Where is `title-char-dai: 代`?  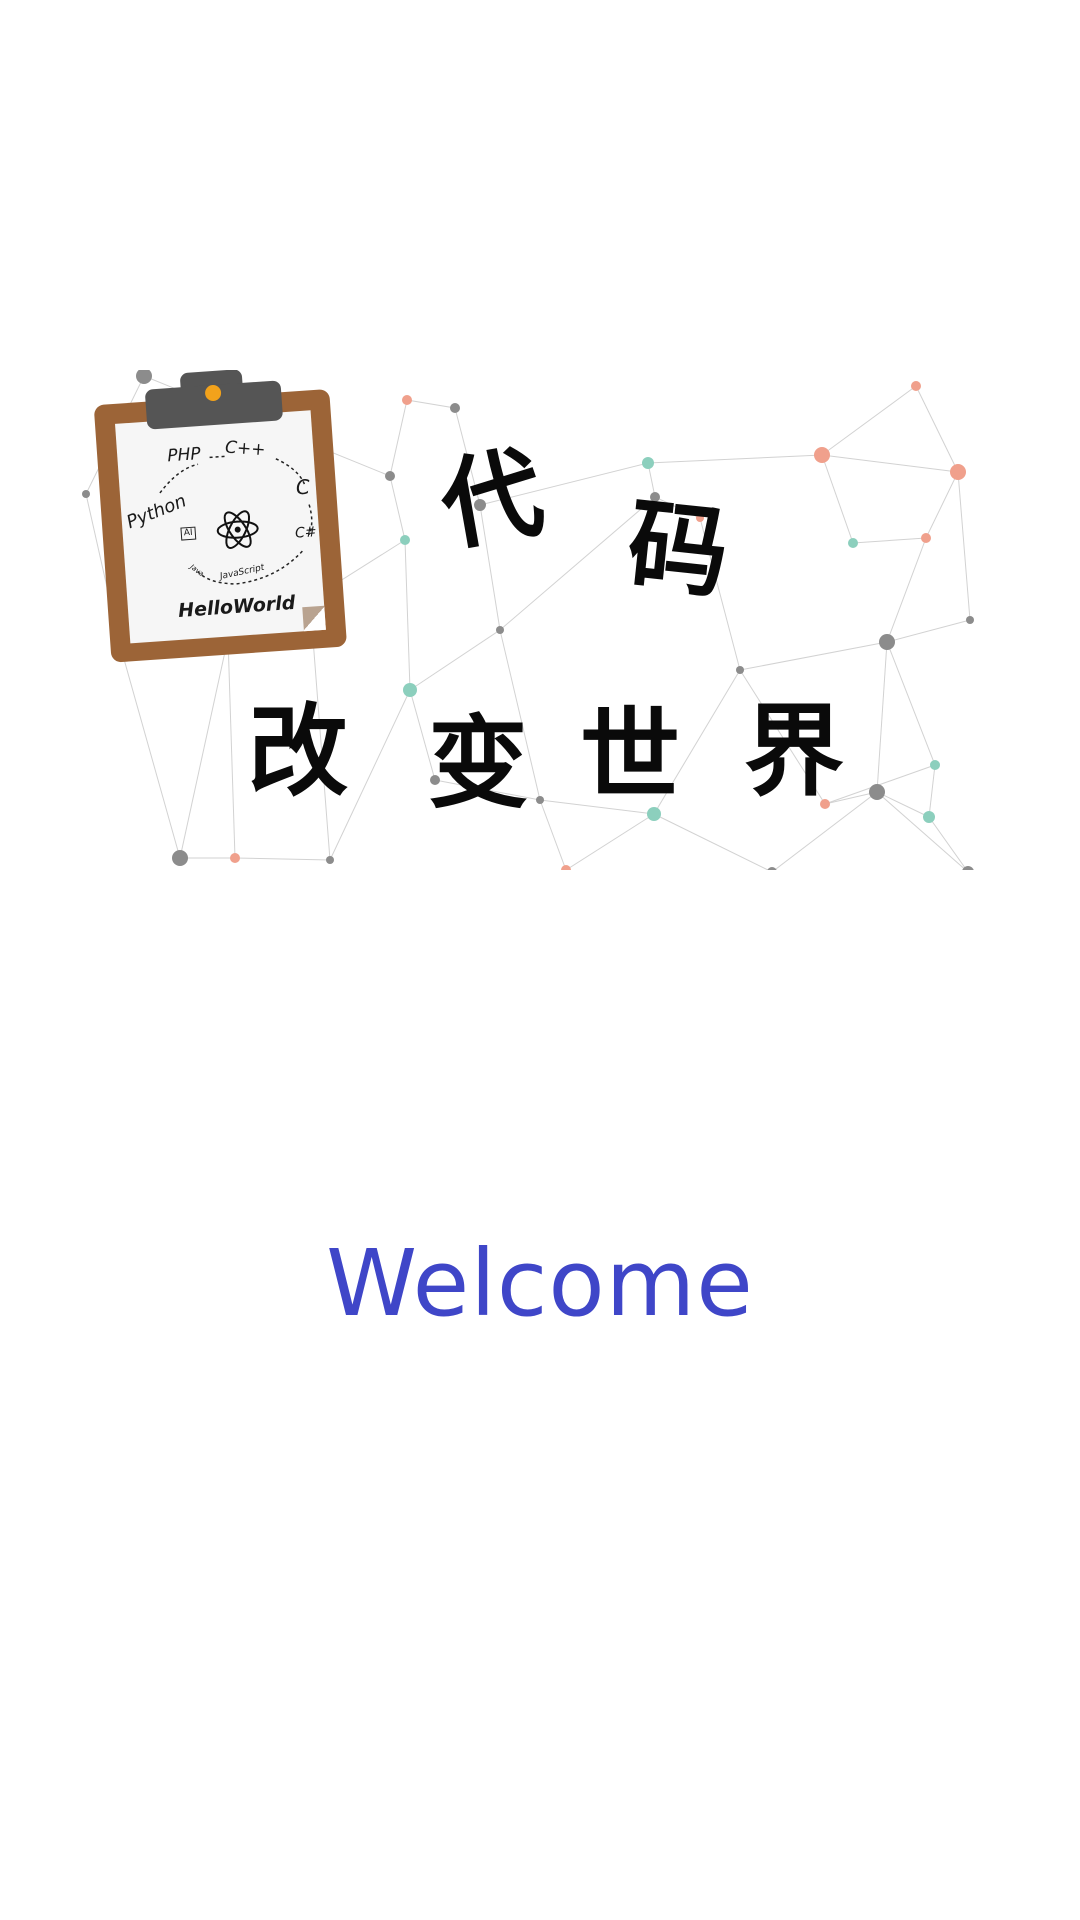
title-char-dai: 代 is located at coordinates (492, 499).